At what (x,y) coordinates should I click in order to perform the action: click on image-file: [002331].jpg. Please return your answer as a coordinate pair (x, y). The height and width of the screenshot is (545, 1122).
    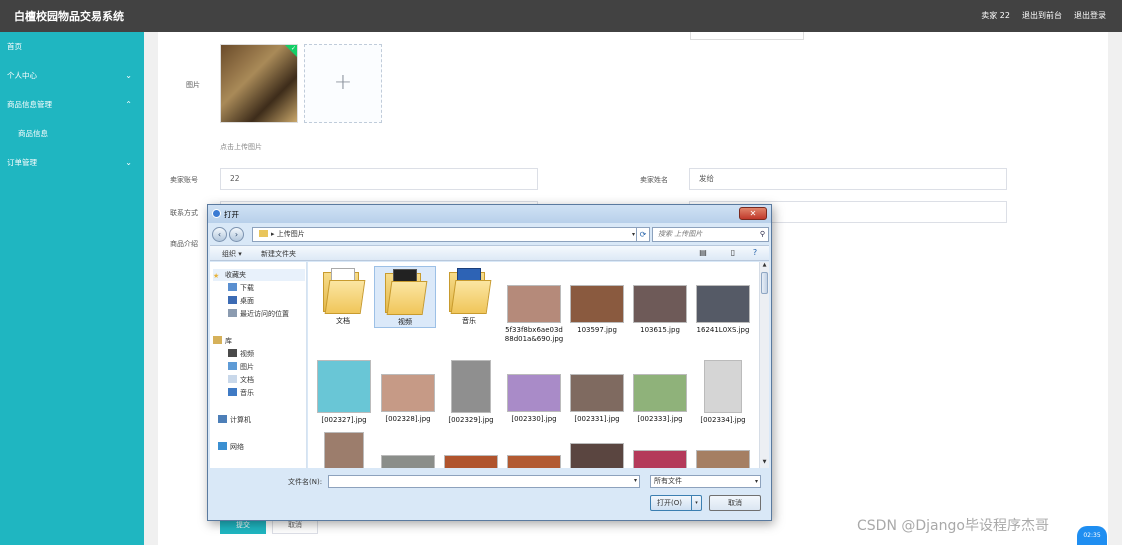
    Looking at the image, I should click on (597, 399).